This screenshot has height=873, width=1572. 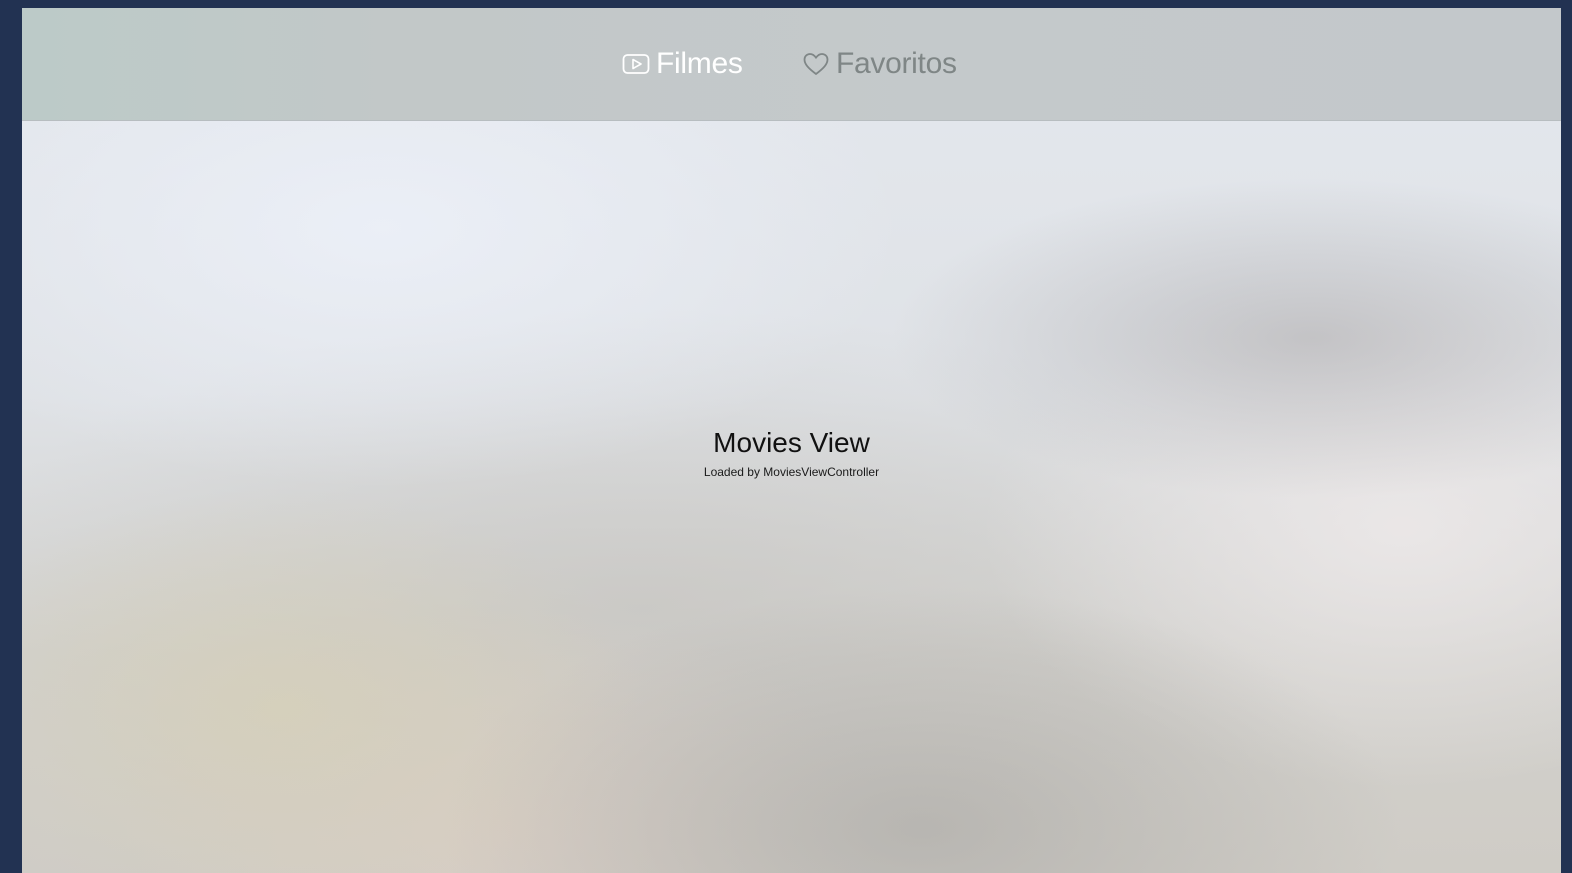 I want to click on play-rectangle-icon, so click(x=636, y=64).